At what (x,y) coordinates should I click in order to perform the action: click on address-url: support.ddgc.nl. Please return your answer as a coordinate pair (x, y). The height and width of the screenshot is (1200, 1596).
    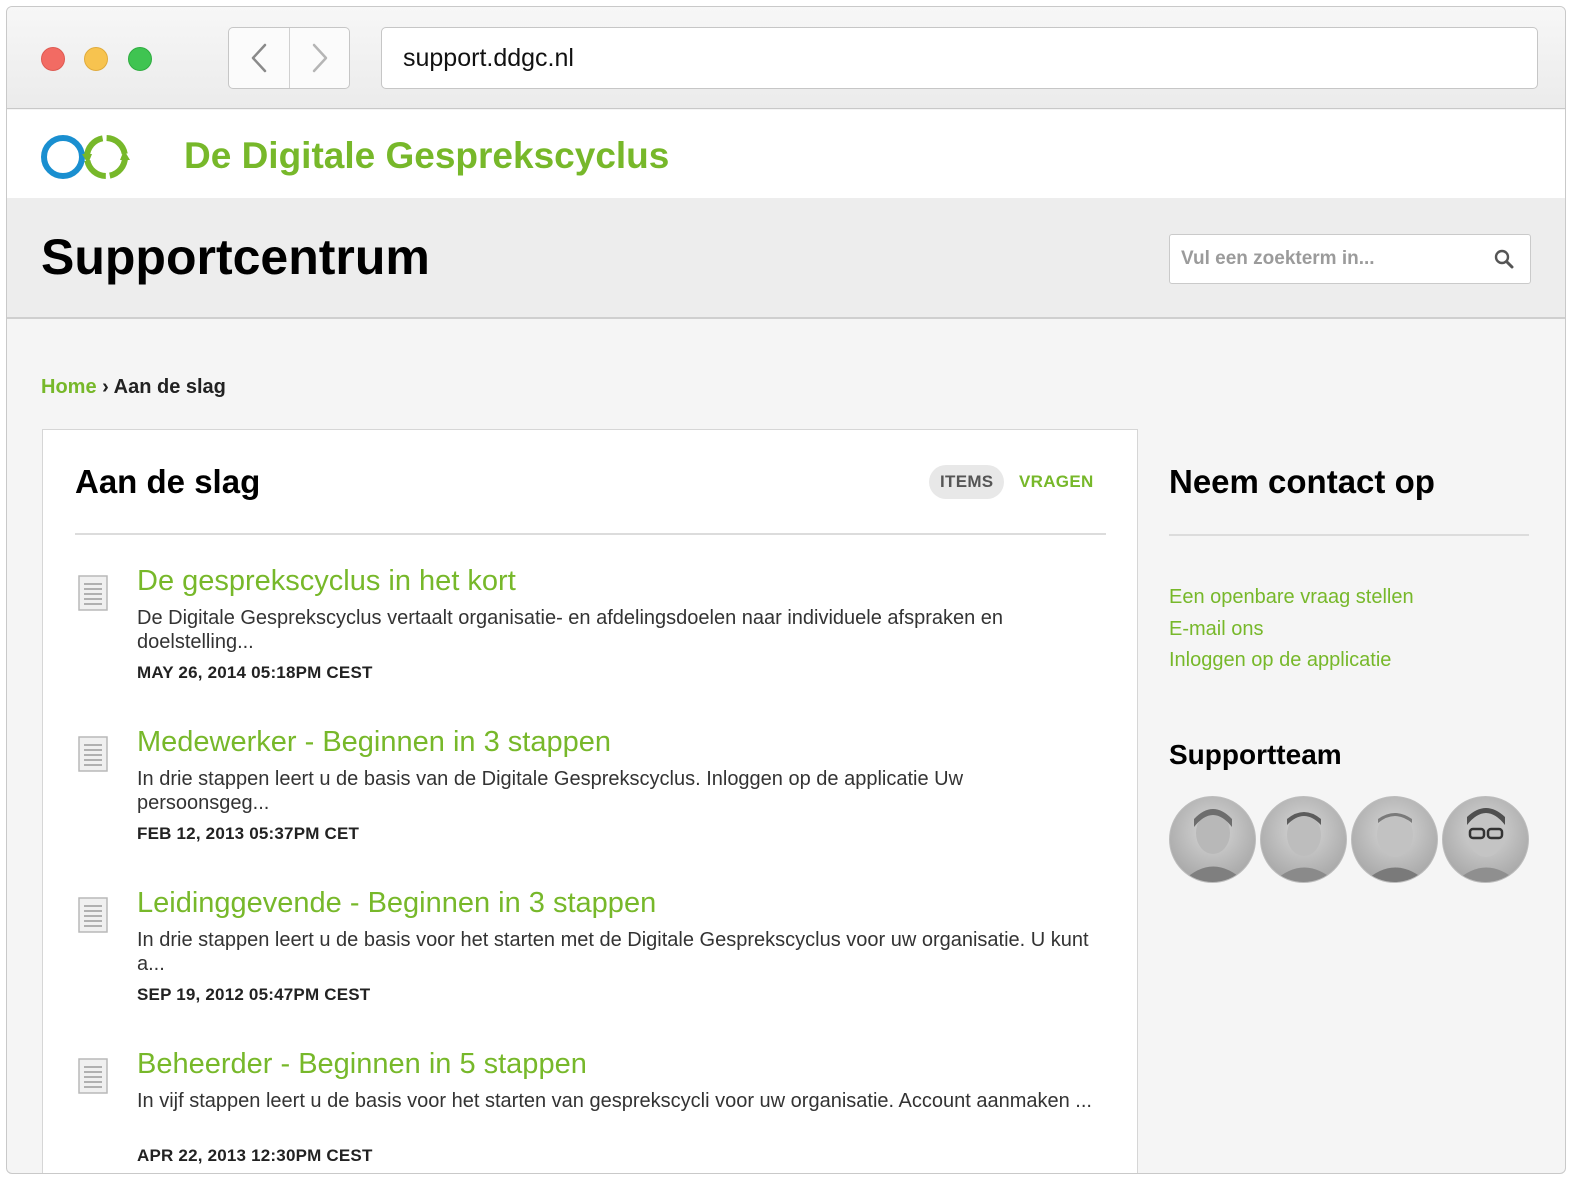
    Looking at the image, I should click on (488, 57).